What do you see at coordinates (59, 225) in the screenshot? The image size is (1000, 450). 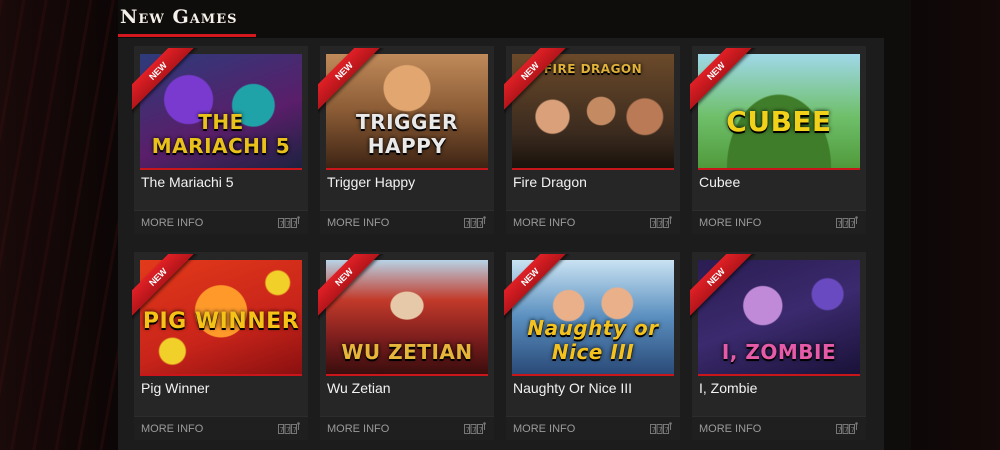 I see `background-left` at bounding box center [59, 225].